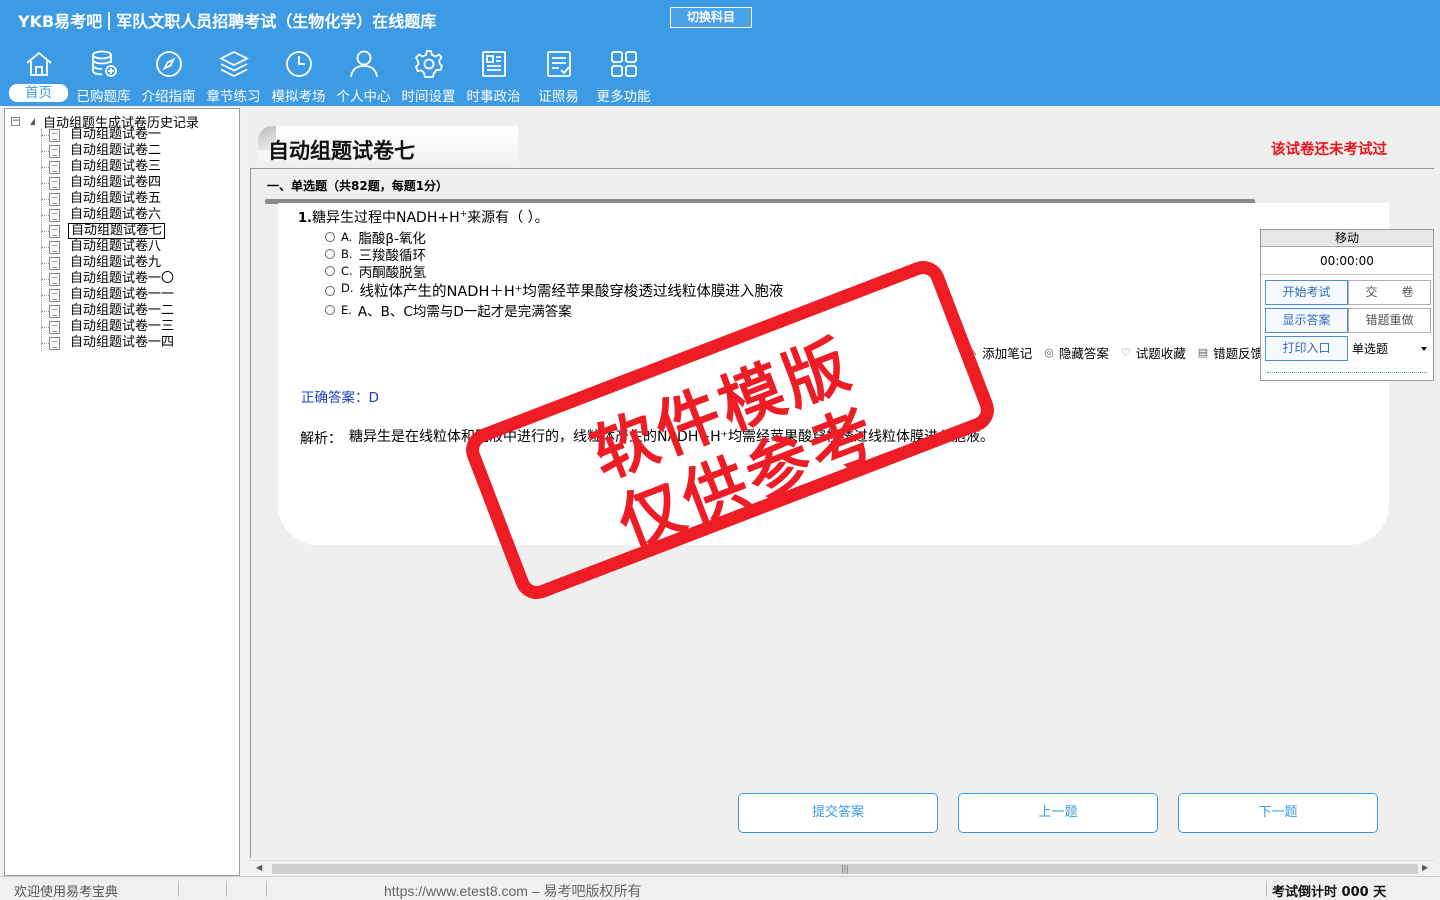 The image size is (1440, 900). What do you see at coordinates (1389, 348) in the screenshot?
I see `question-type-select: 单选题` at bounding box center [1389, 348].